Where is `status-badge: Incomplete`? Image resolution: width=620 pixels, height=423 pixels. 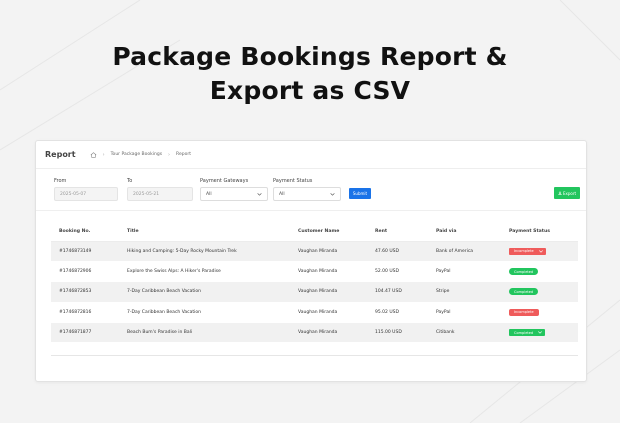 status-badge: Incomplete is located at coordinates (524, 312).